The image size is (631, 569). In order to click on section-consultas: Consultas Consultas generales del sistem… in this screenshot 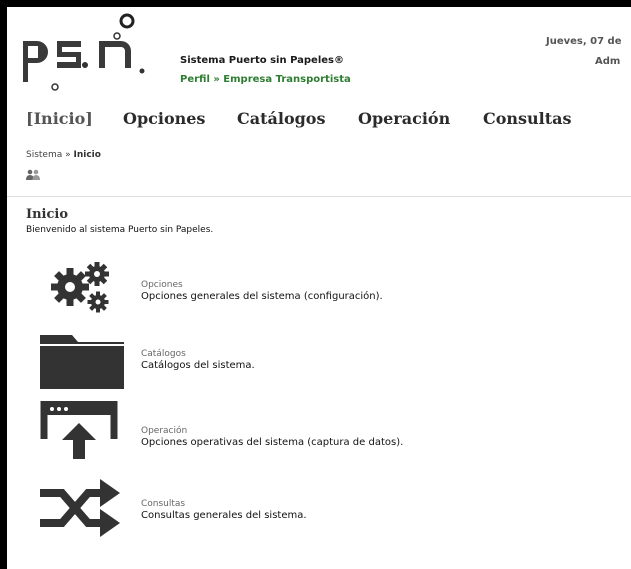, I will do `click(320, 508)`.